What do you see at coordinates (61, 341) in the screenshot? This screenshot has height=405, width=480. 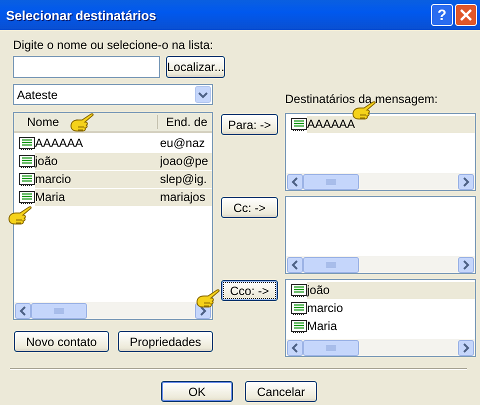 I see `contact-action-button: Novo contato` at bounding box center [61, 341].